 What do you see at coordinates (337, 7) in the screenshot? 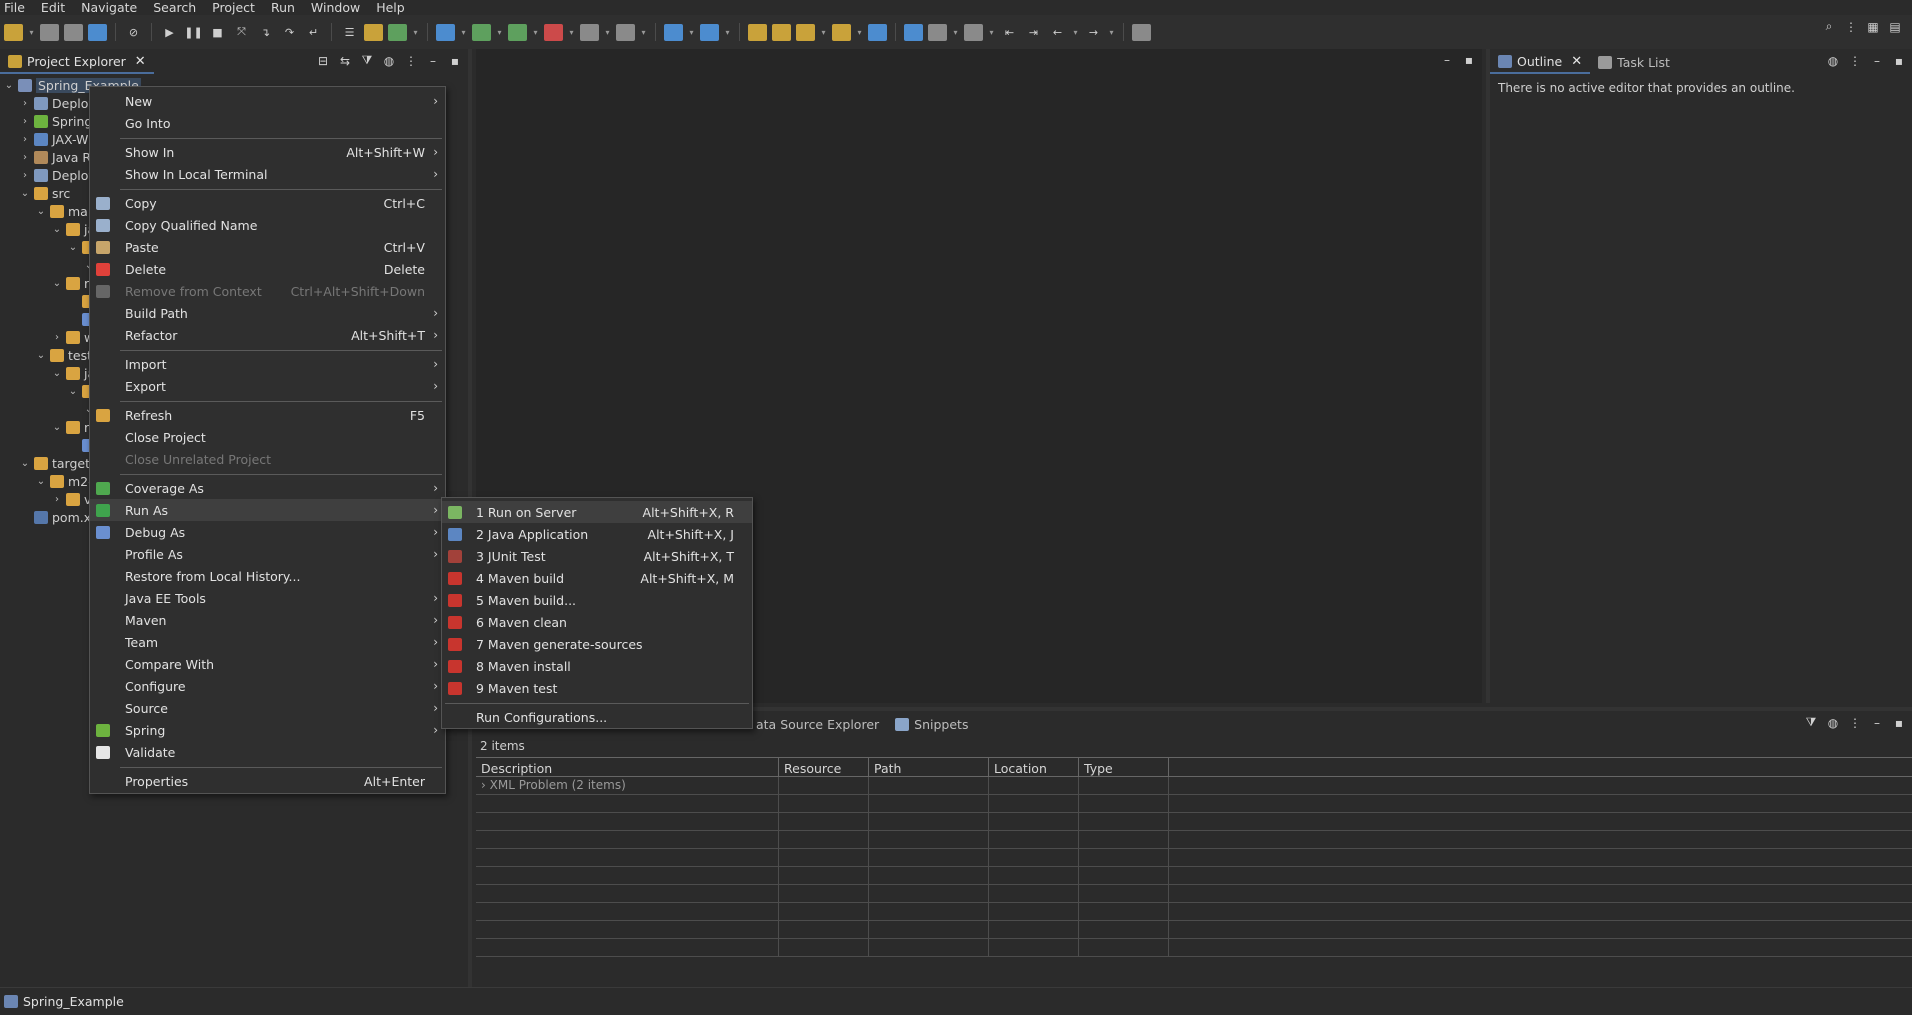
I see `menu-window: Window` at bounding box center [337, 7].